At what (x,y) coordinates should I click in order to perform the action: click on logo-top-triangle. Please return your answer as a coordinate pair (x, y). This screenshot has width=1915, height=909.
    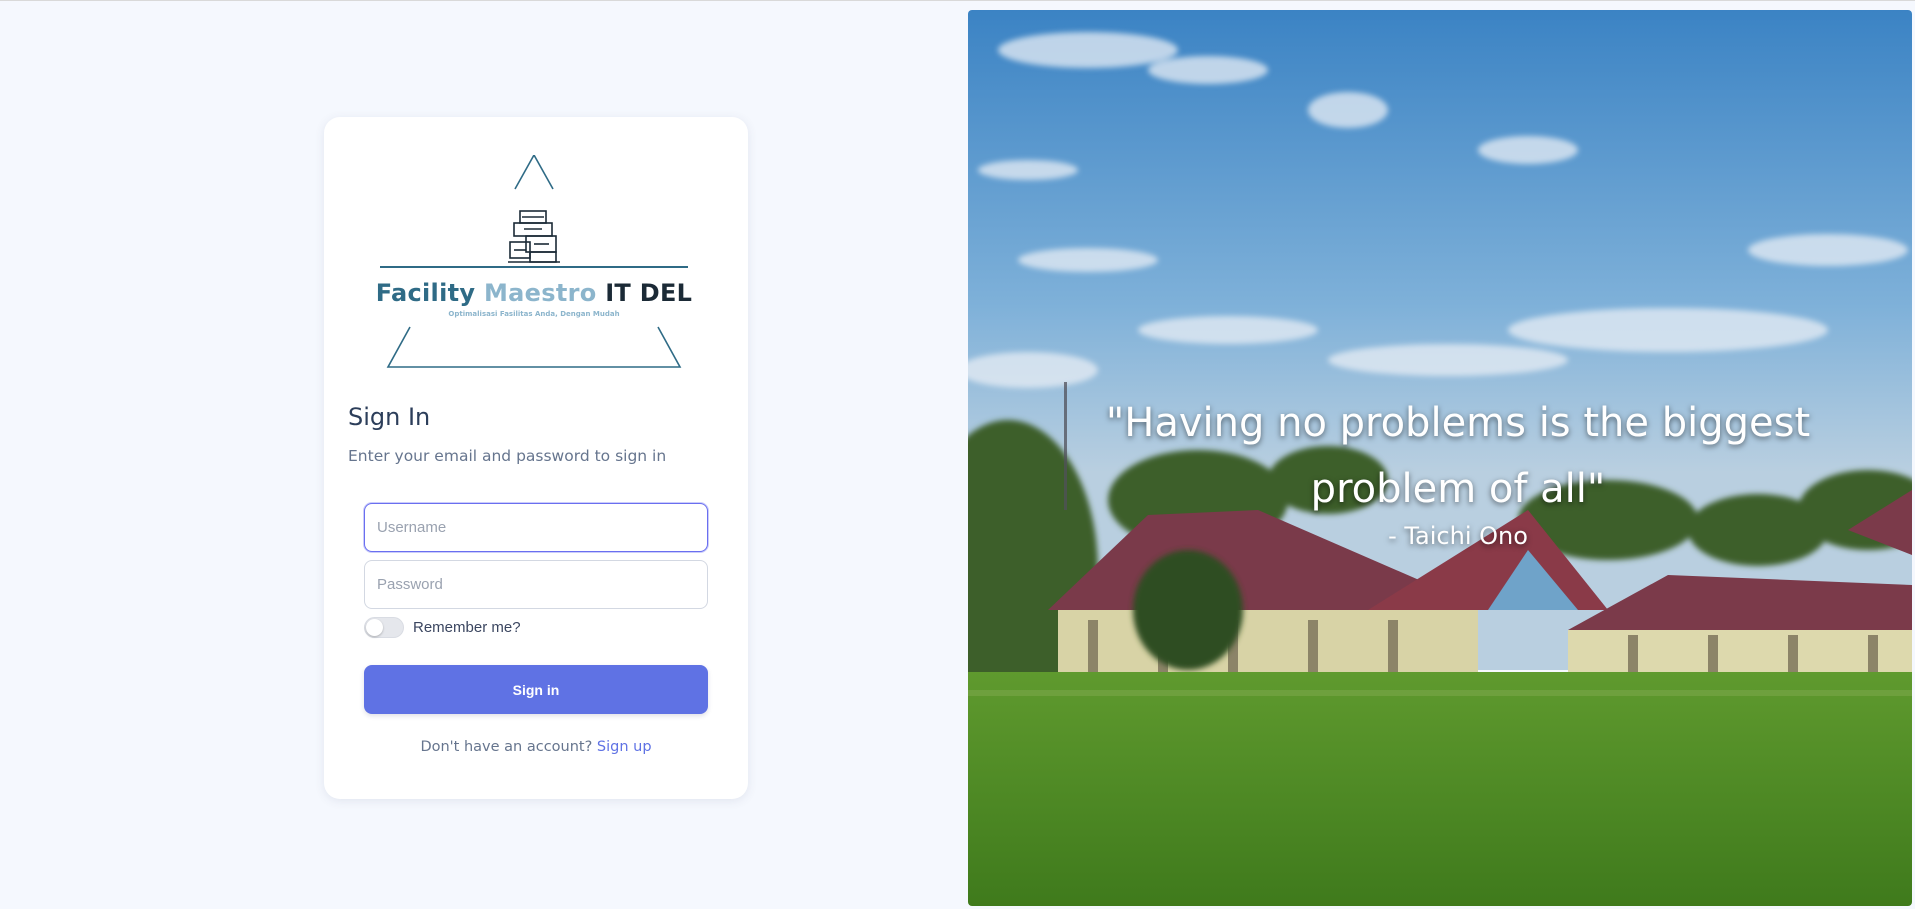
    Looking at the image, I should click on (534, 172).